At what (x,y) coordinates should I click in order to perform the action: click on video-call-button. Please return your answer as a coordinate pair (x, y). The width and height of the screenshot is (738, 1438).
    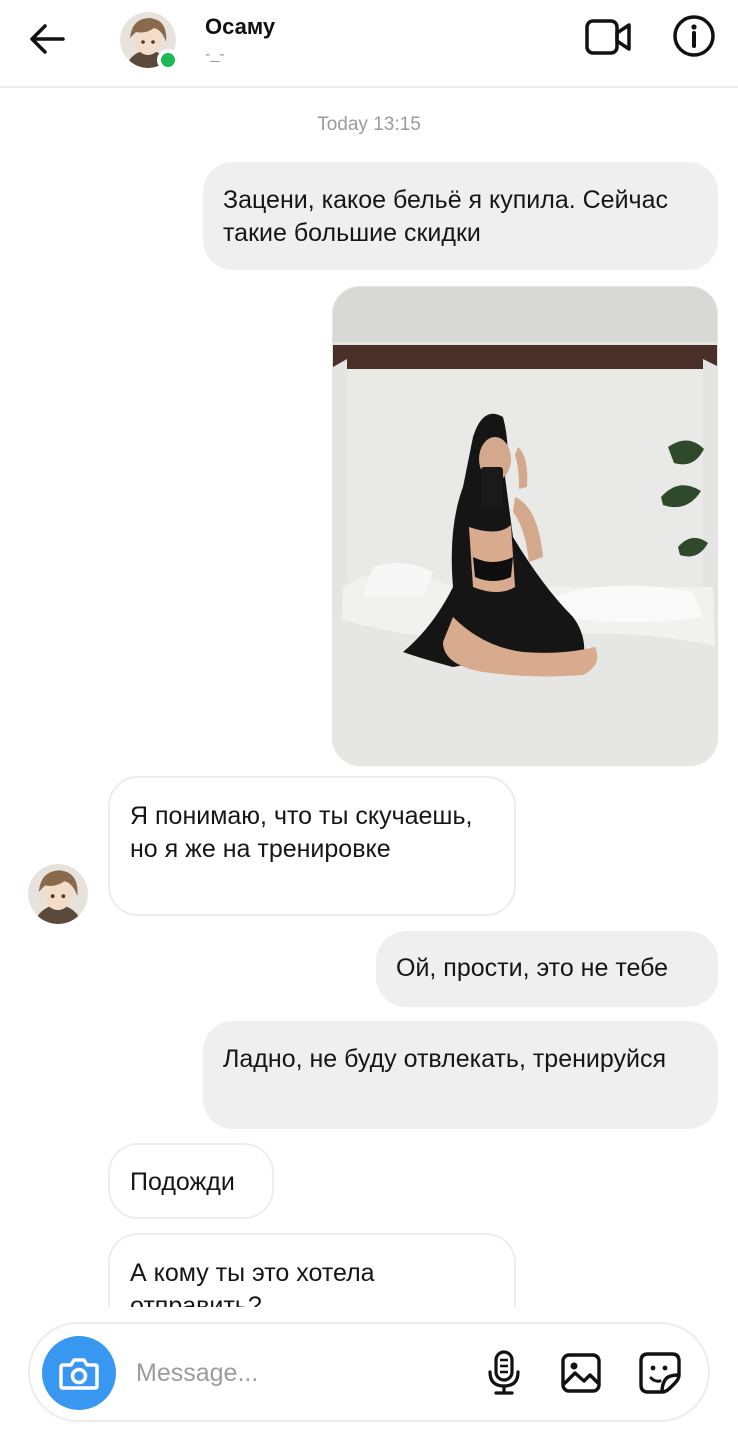
    Looking at the image, I should click on (608, 37).